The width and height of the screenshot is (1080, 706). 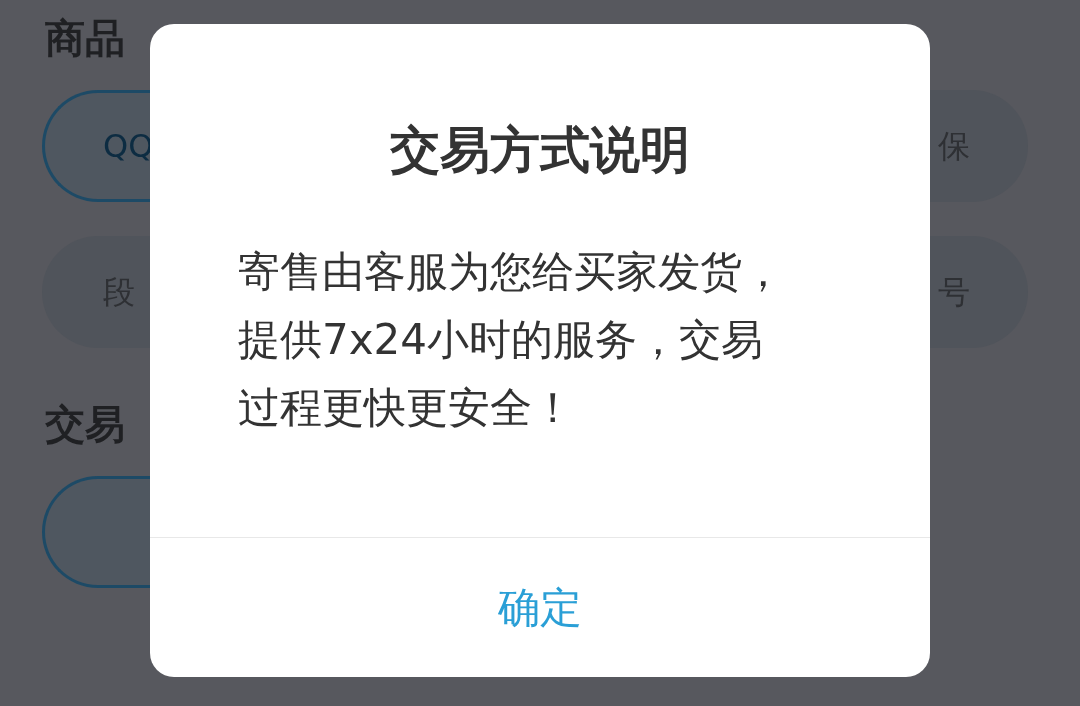 I want to click on dialog-message: 寄售由客服为您给买家发货，提供7x24小时的服务，交易过程更快更安全！, so click(x=511, y=340).